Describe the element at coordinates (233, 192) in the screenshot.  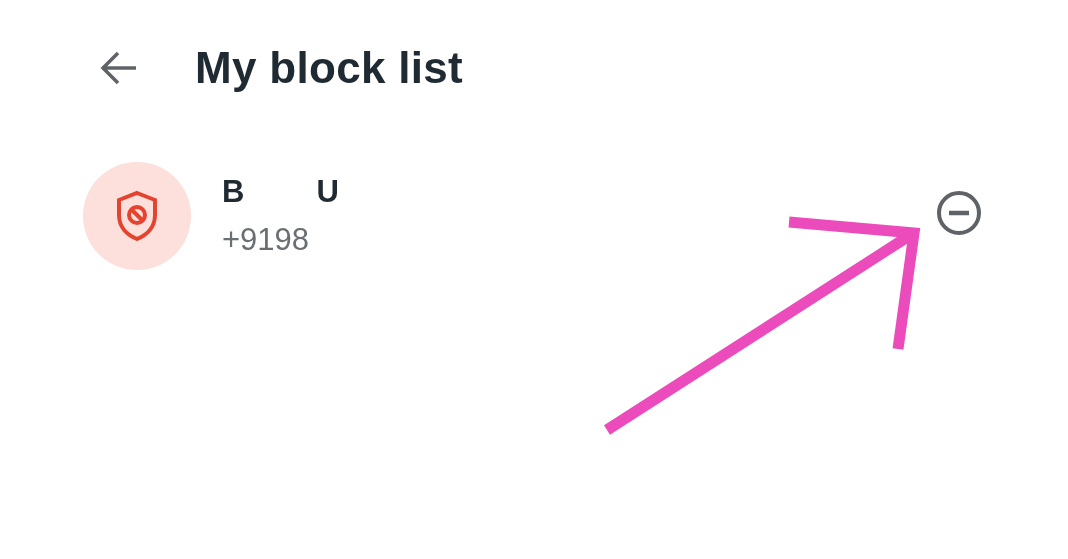
I see `contact-name: B` at that location.